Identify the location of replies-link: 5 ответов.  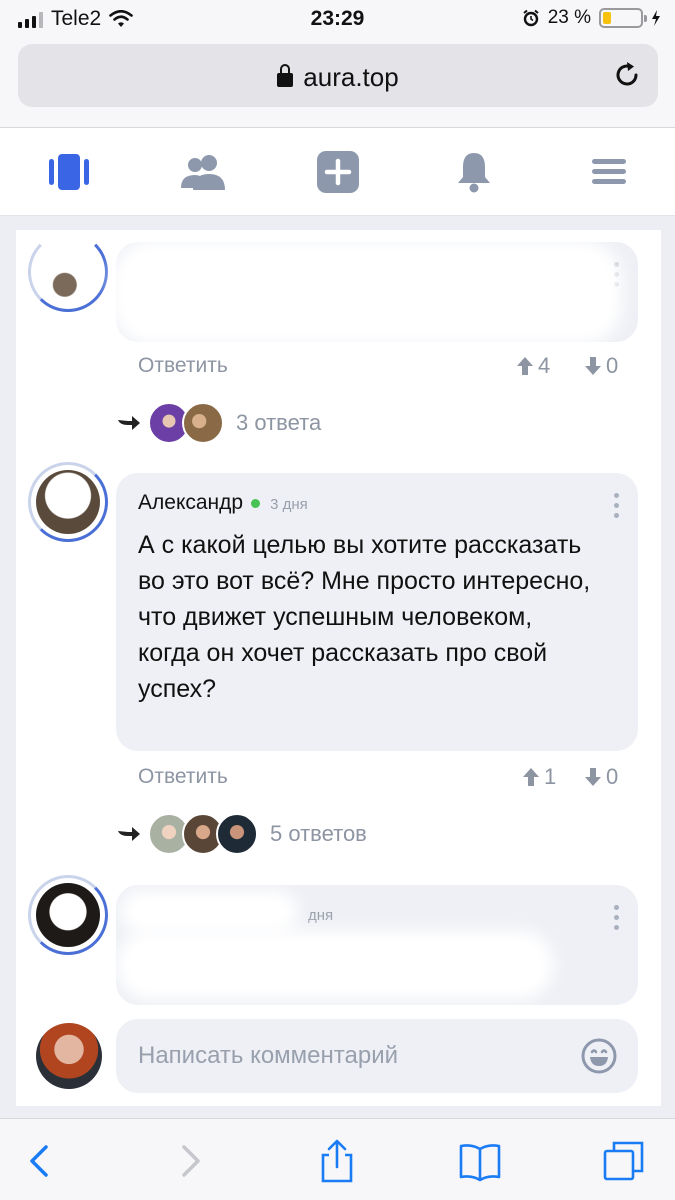
(241, 834).